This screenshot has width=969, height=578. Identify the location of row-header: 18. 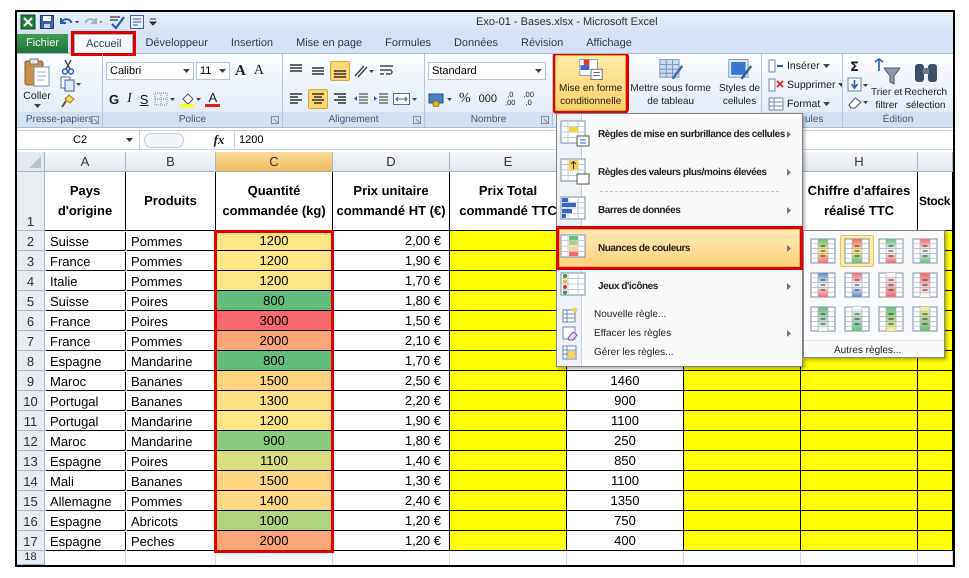
(31, 558).